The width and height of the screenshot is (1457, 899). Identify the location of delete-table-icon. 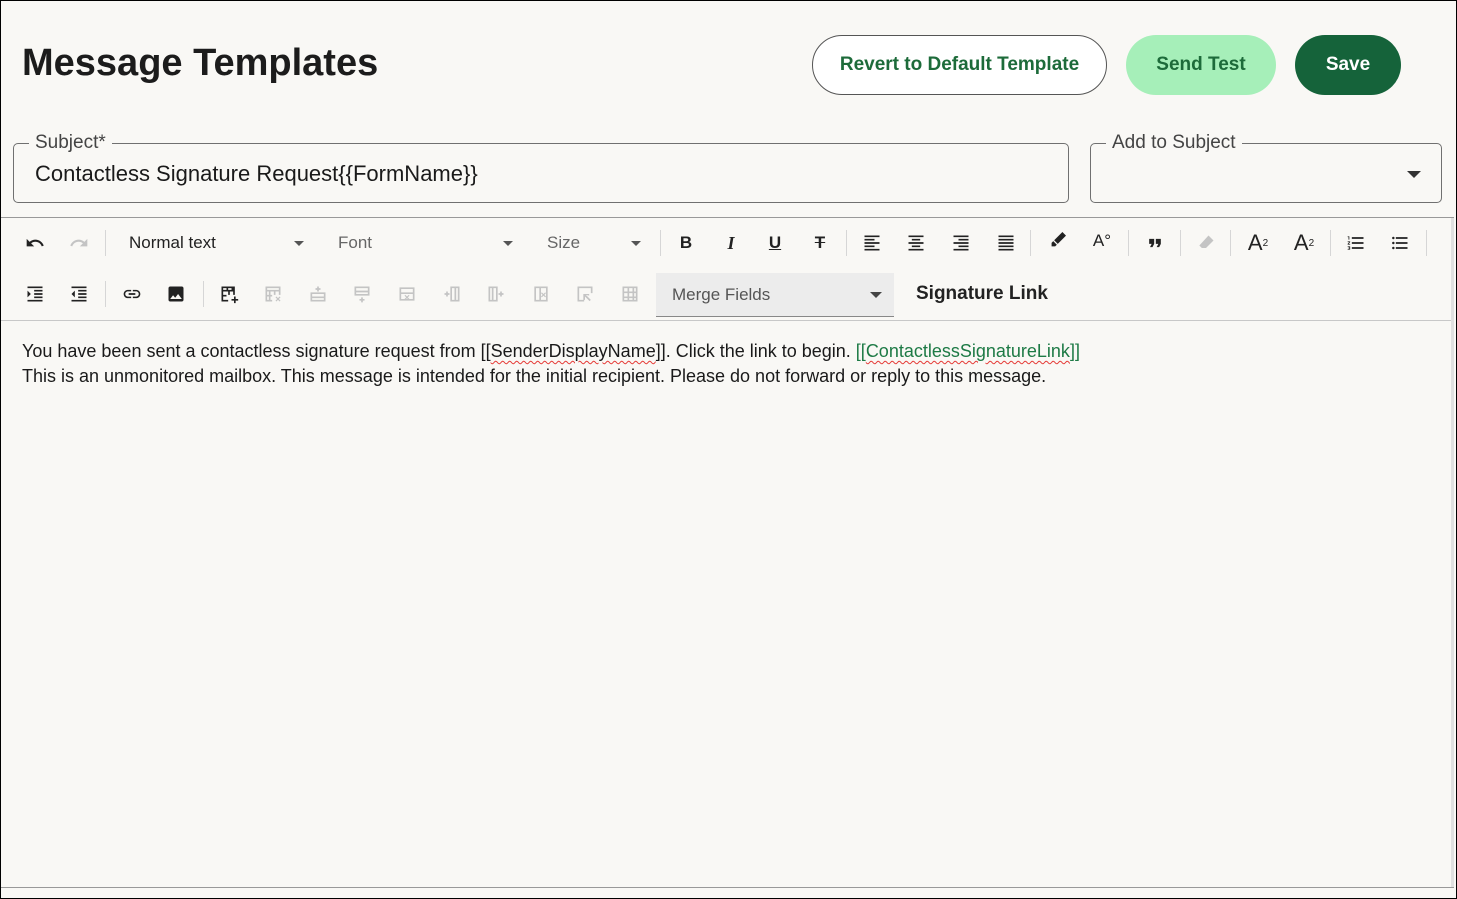
(273, 294).